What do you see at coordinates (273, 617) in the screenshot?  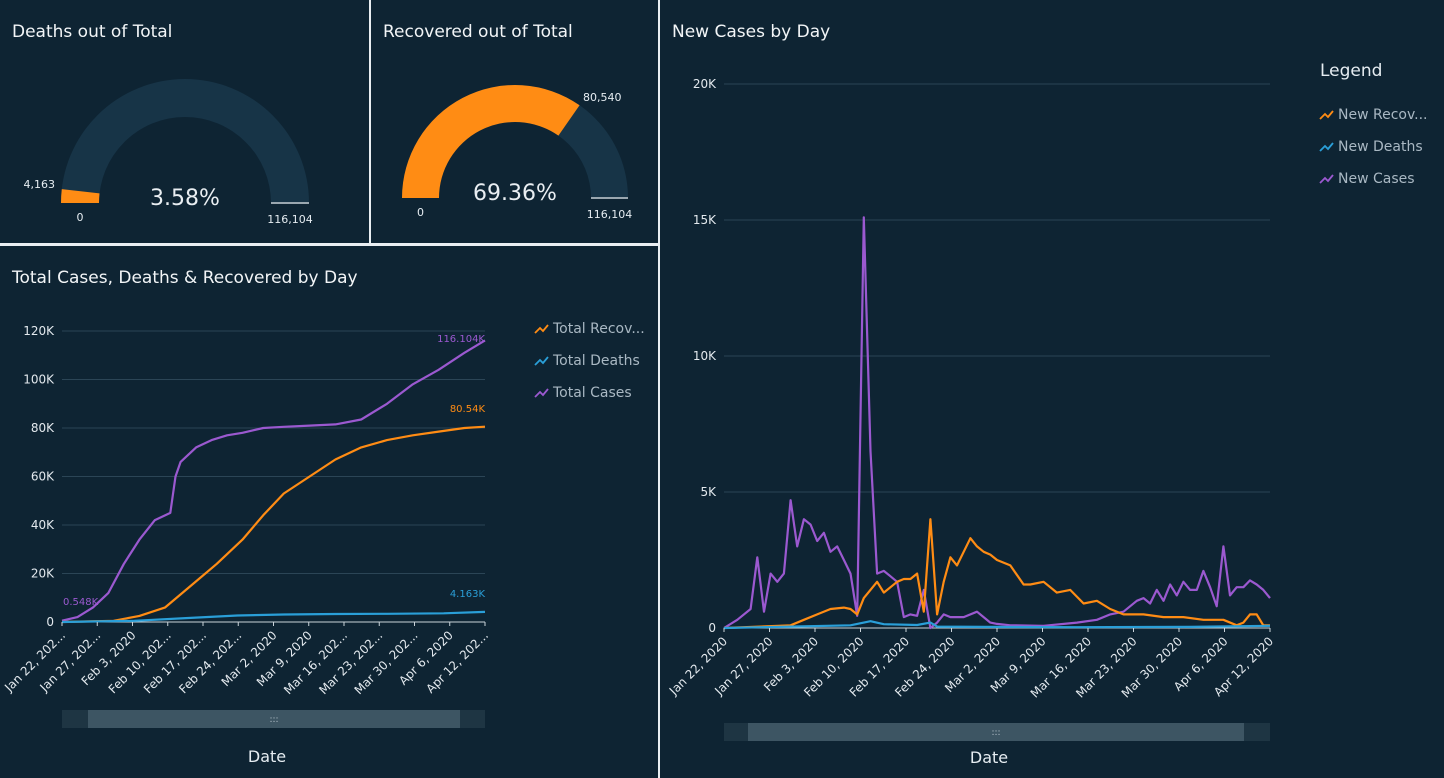 I see `series-line-total-deaths` at bounding box center [273, 617].